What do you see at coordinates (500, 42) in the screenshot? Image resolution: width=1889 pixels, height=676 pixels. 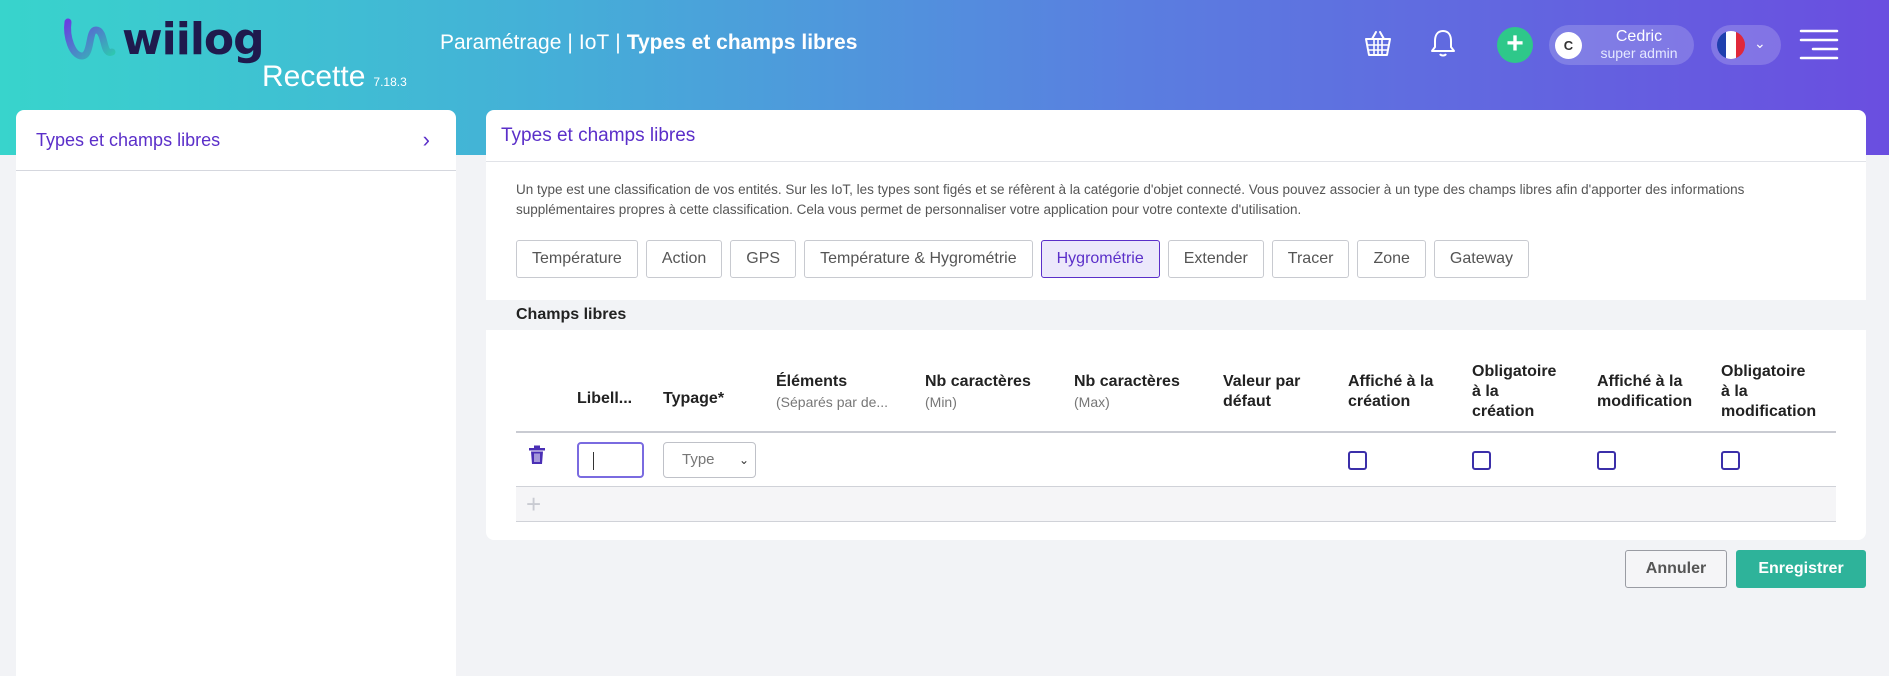 I see `breadcrumb-parametrage: Paramétrage` at bounding box center [500, 42].